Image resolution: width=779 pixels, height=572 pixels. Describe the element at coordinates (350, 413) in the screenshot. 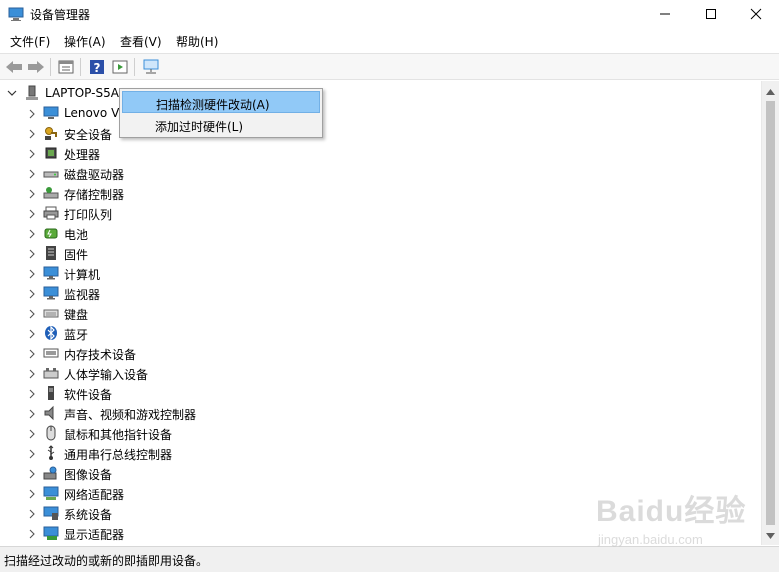

I see `tree-node: 声音、视频和游戏控制器` at that location.